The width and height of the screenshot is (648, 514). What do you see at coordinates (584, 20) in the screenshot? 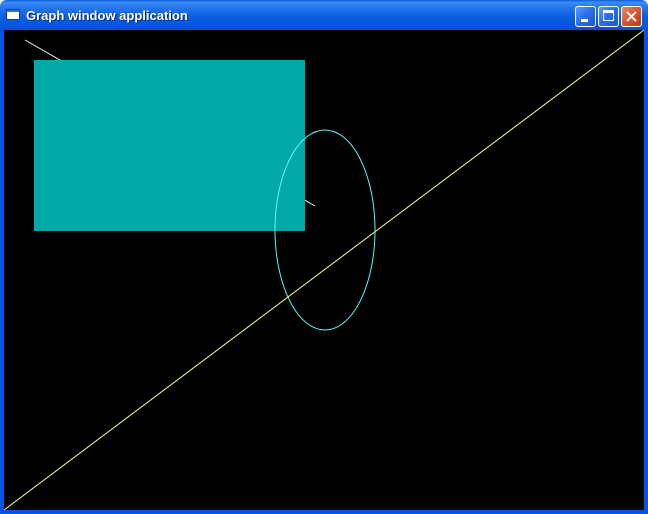
I see `minimize-icon` at bounding box center [584, 20].